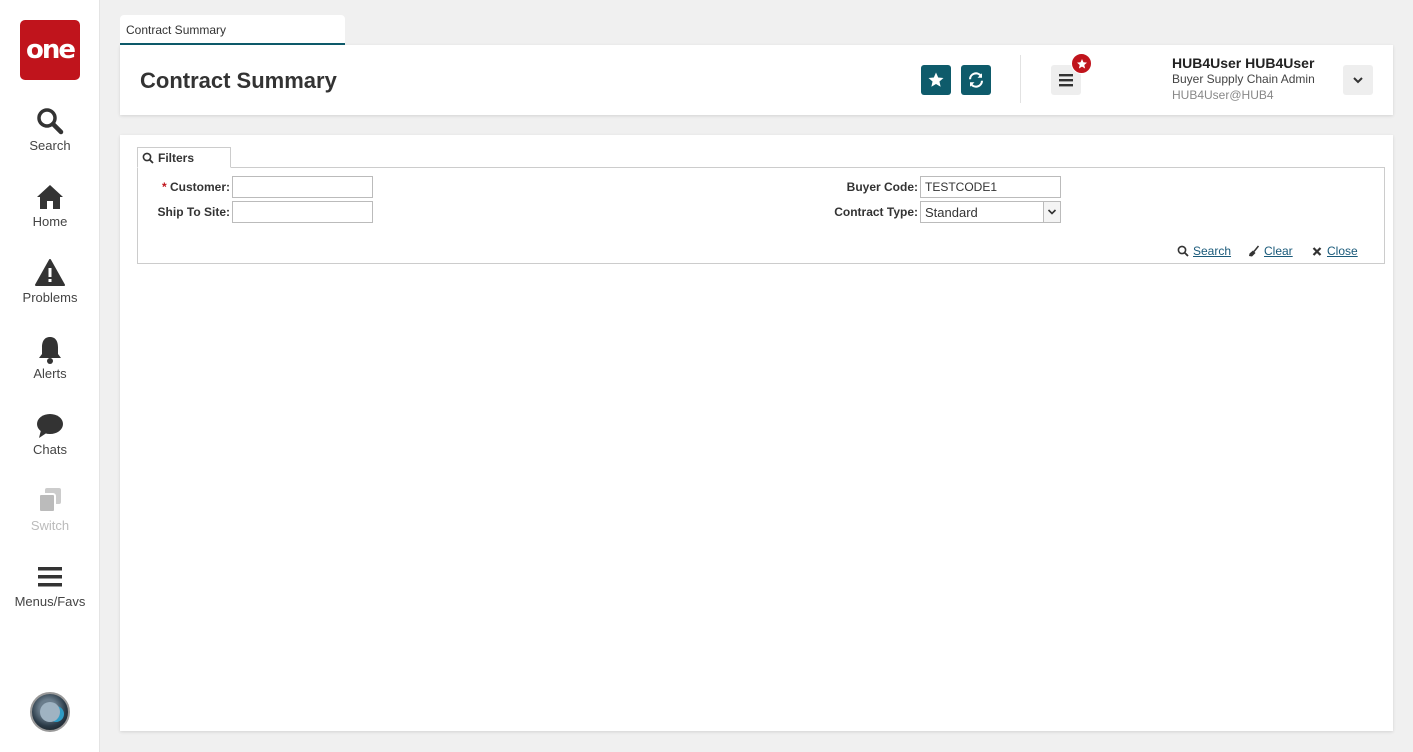 Image resolution: width=1413 pixels, height=752 pixels. Describe the element at coordinates (1243, 79) in the screenshot. I see `user-role: Buyer Supply Chain Admin` at that location.